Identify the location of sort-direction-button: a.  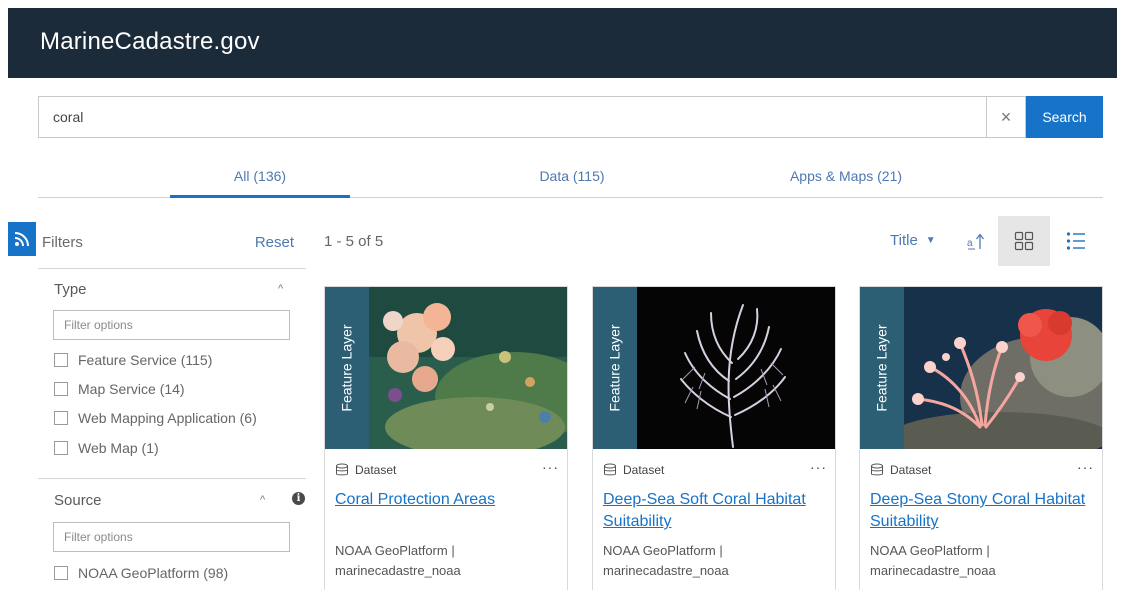
(976, 241).